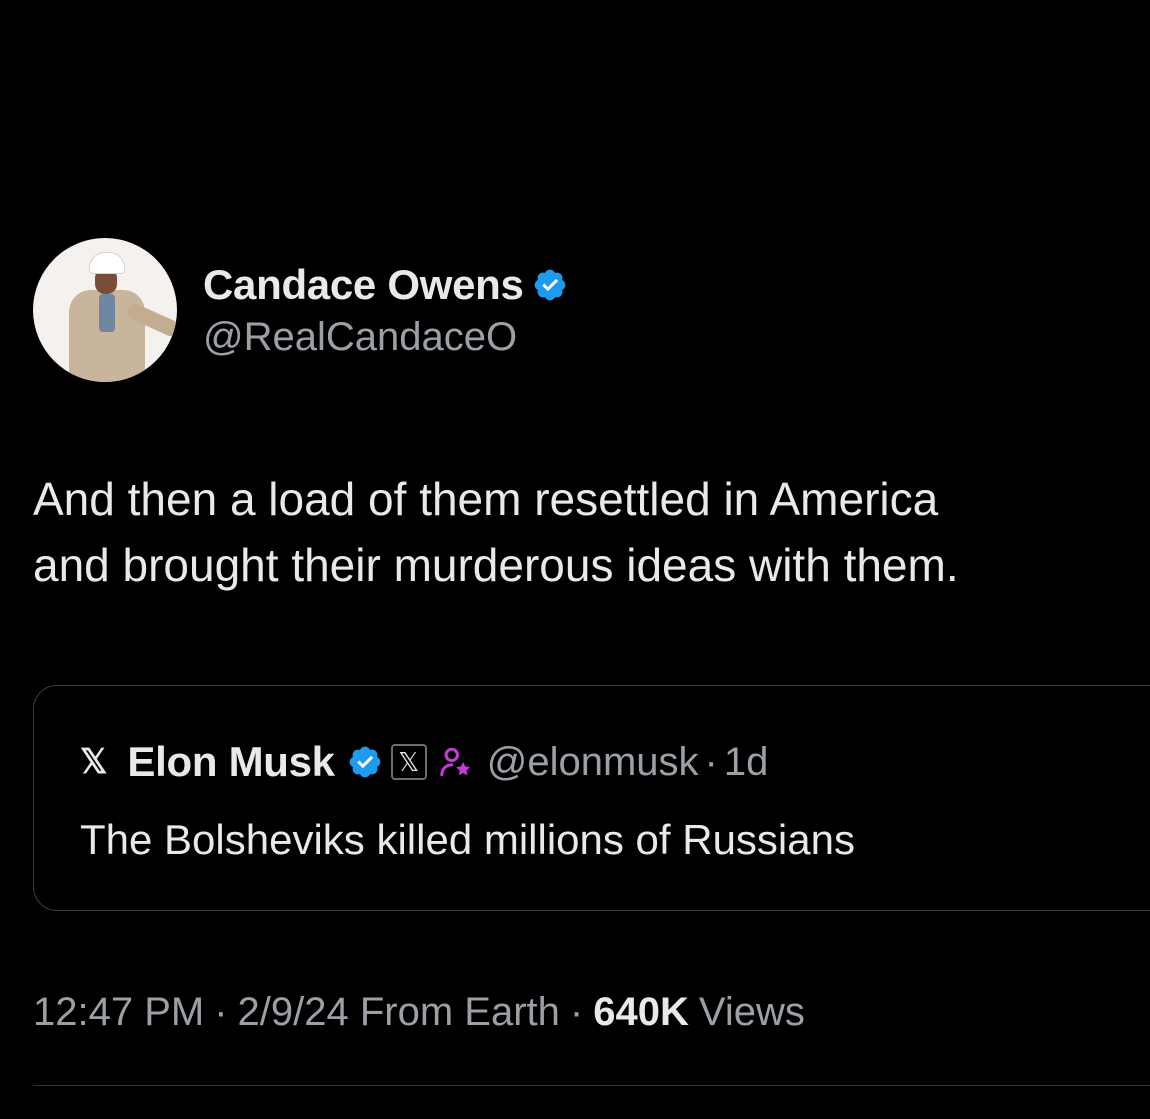 This screenshot has height=1119, width=1150. I want to click on divider, so click(591, 1085).